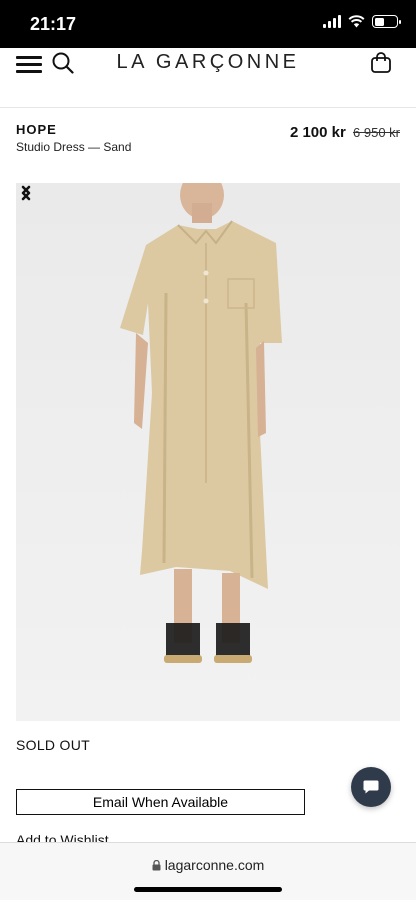 The width and height of the screenshot is (416, 900). I want to click on battery-level, so click(379, 21).